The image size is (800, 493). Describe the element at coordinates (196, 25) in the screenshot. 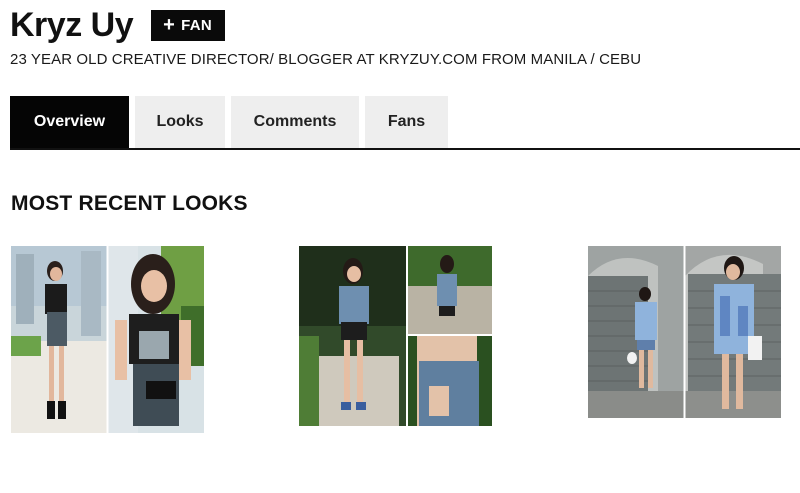

I see `fan-button-label: FAN` at that location.